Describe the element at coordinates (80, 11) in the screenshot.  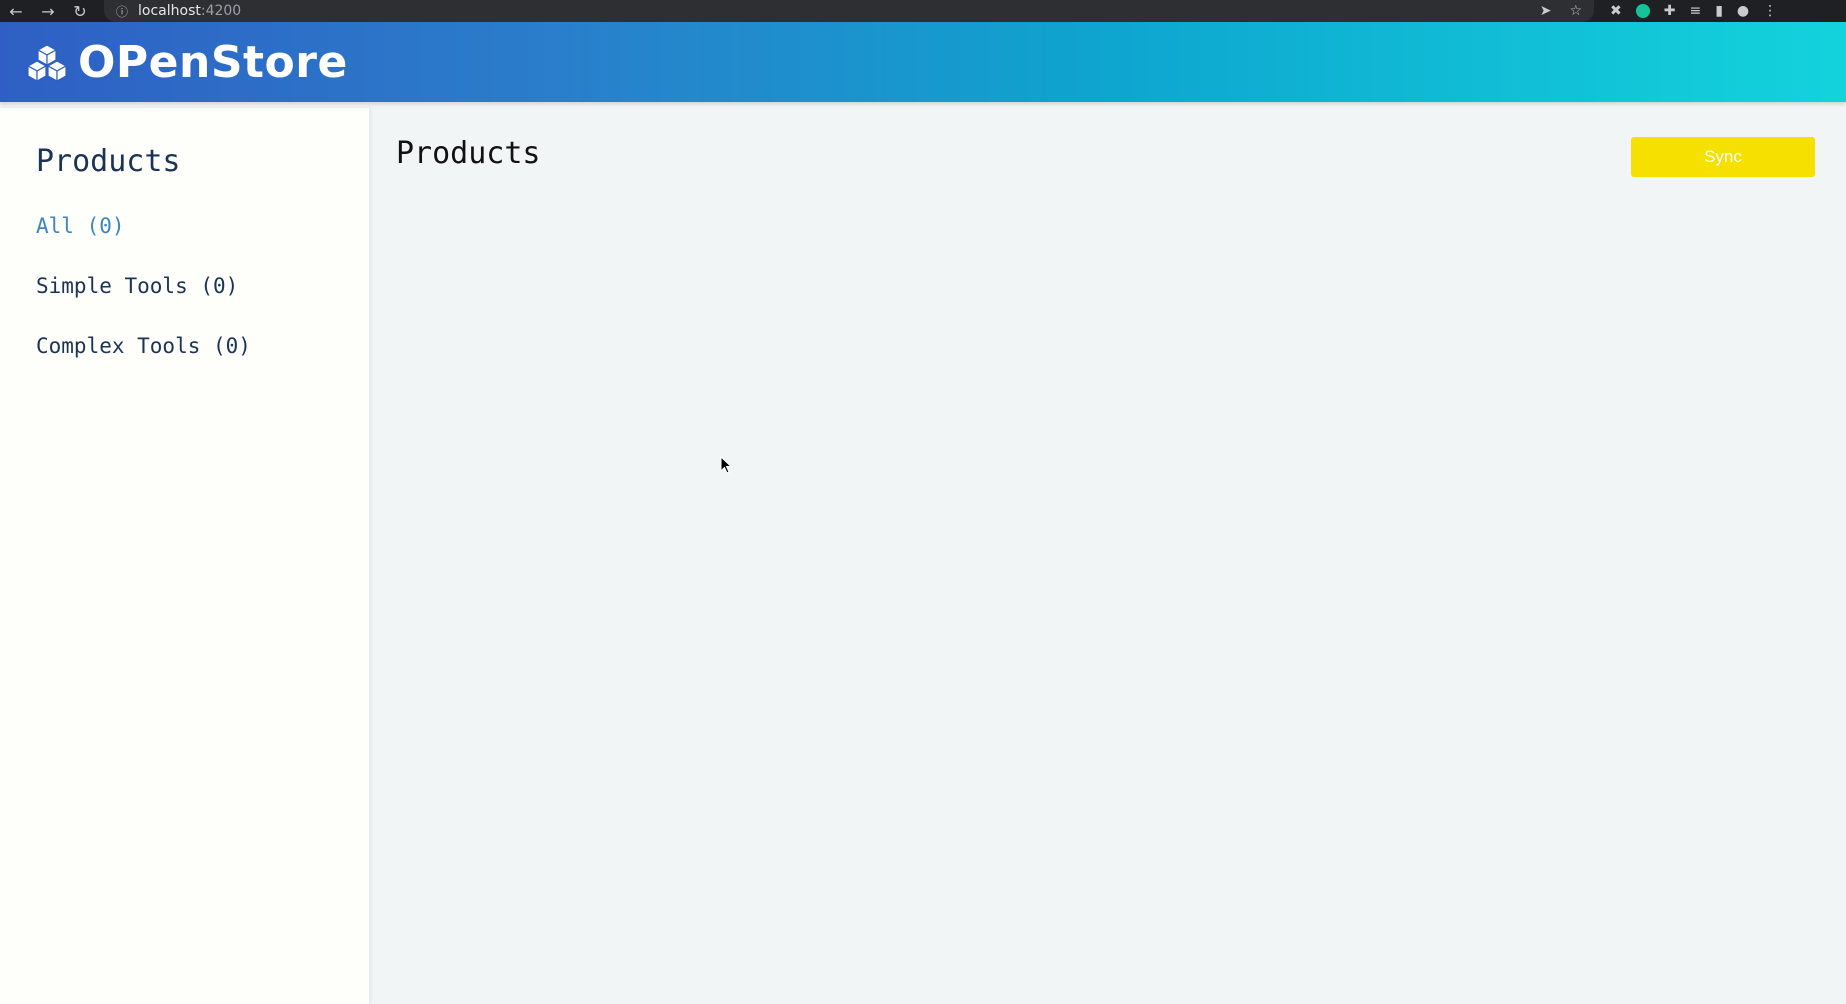
I see `reload-icon: ↻` at that location.